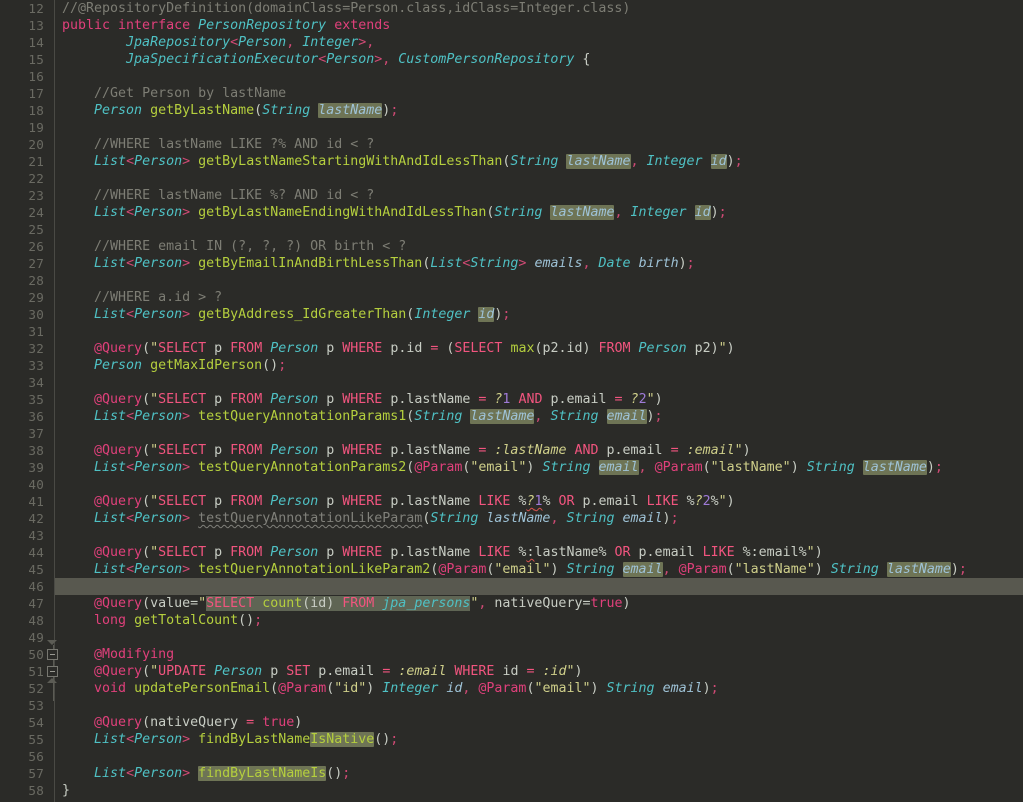  I want to click on line-number-37: 37, so click(36, 433).